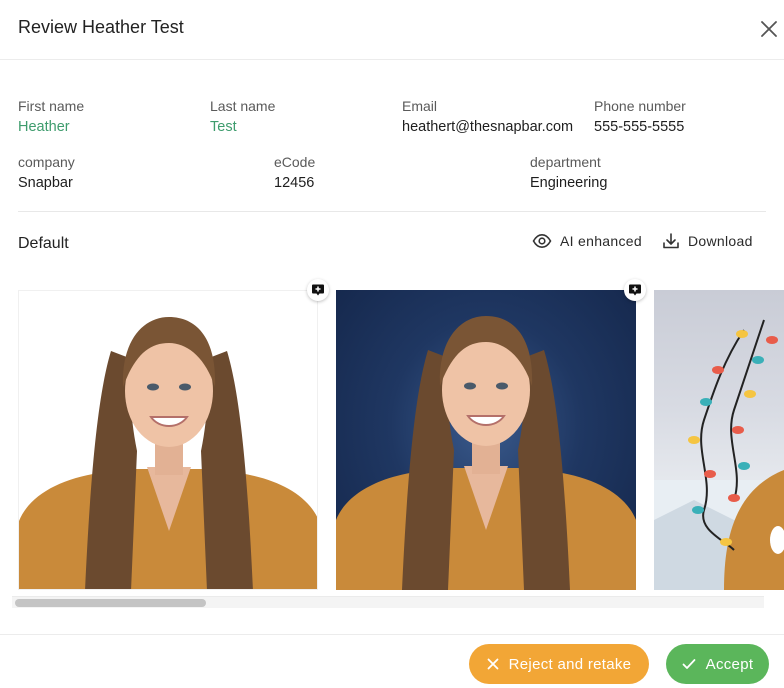  Describe the element at coordinates (392, 30) in the screenshot. I see `modal-header: Review Heather Test` at that location.